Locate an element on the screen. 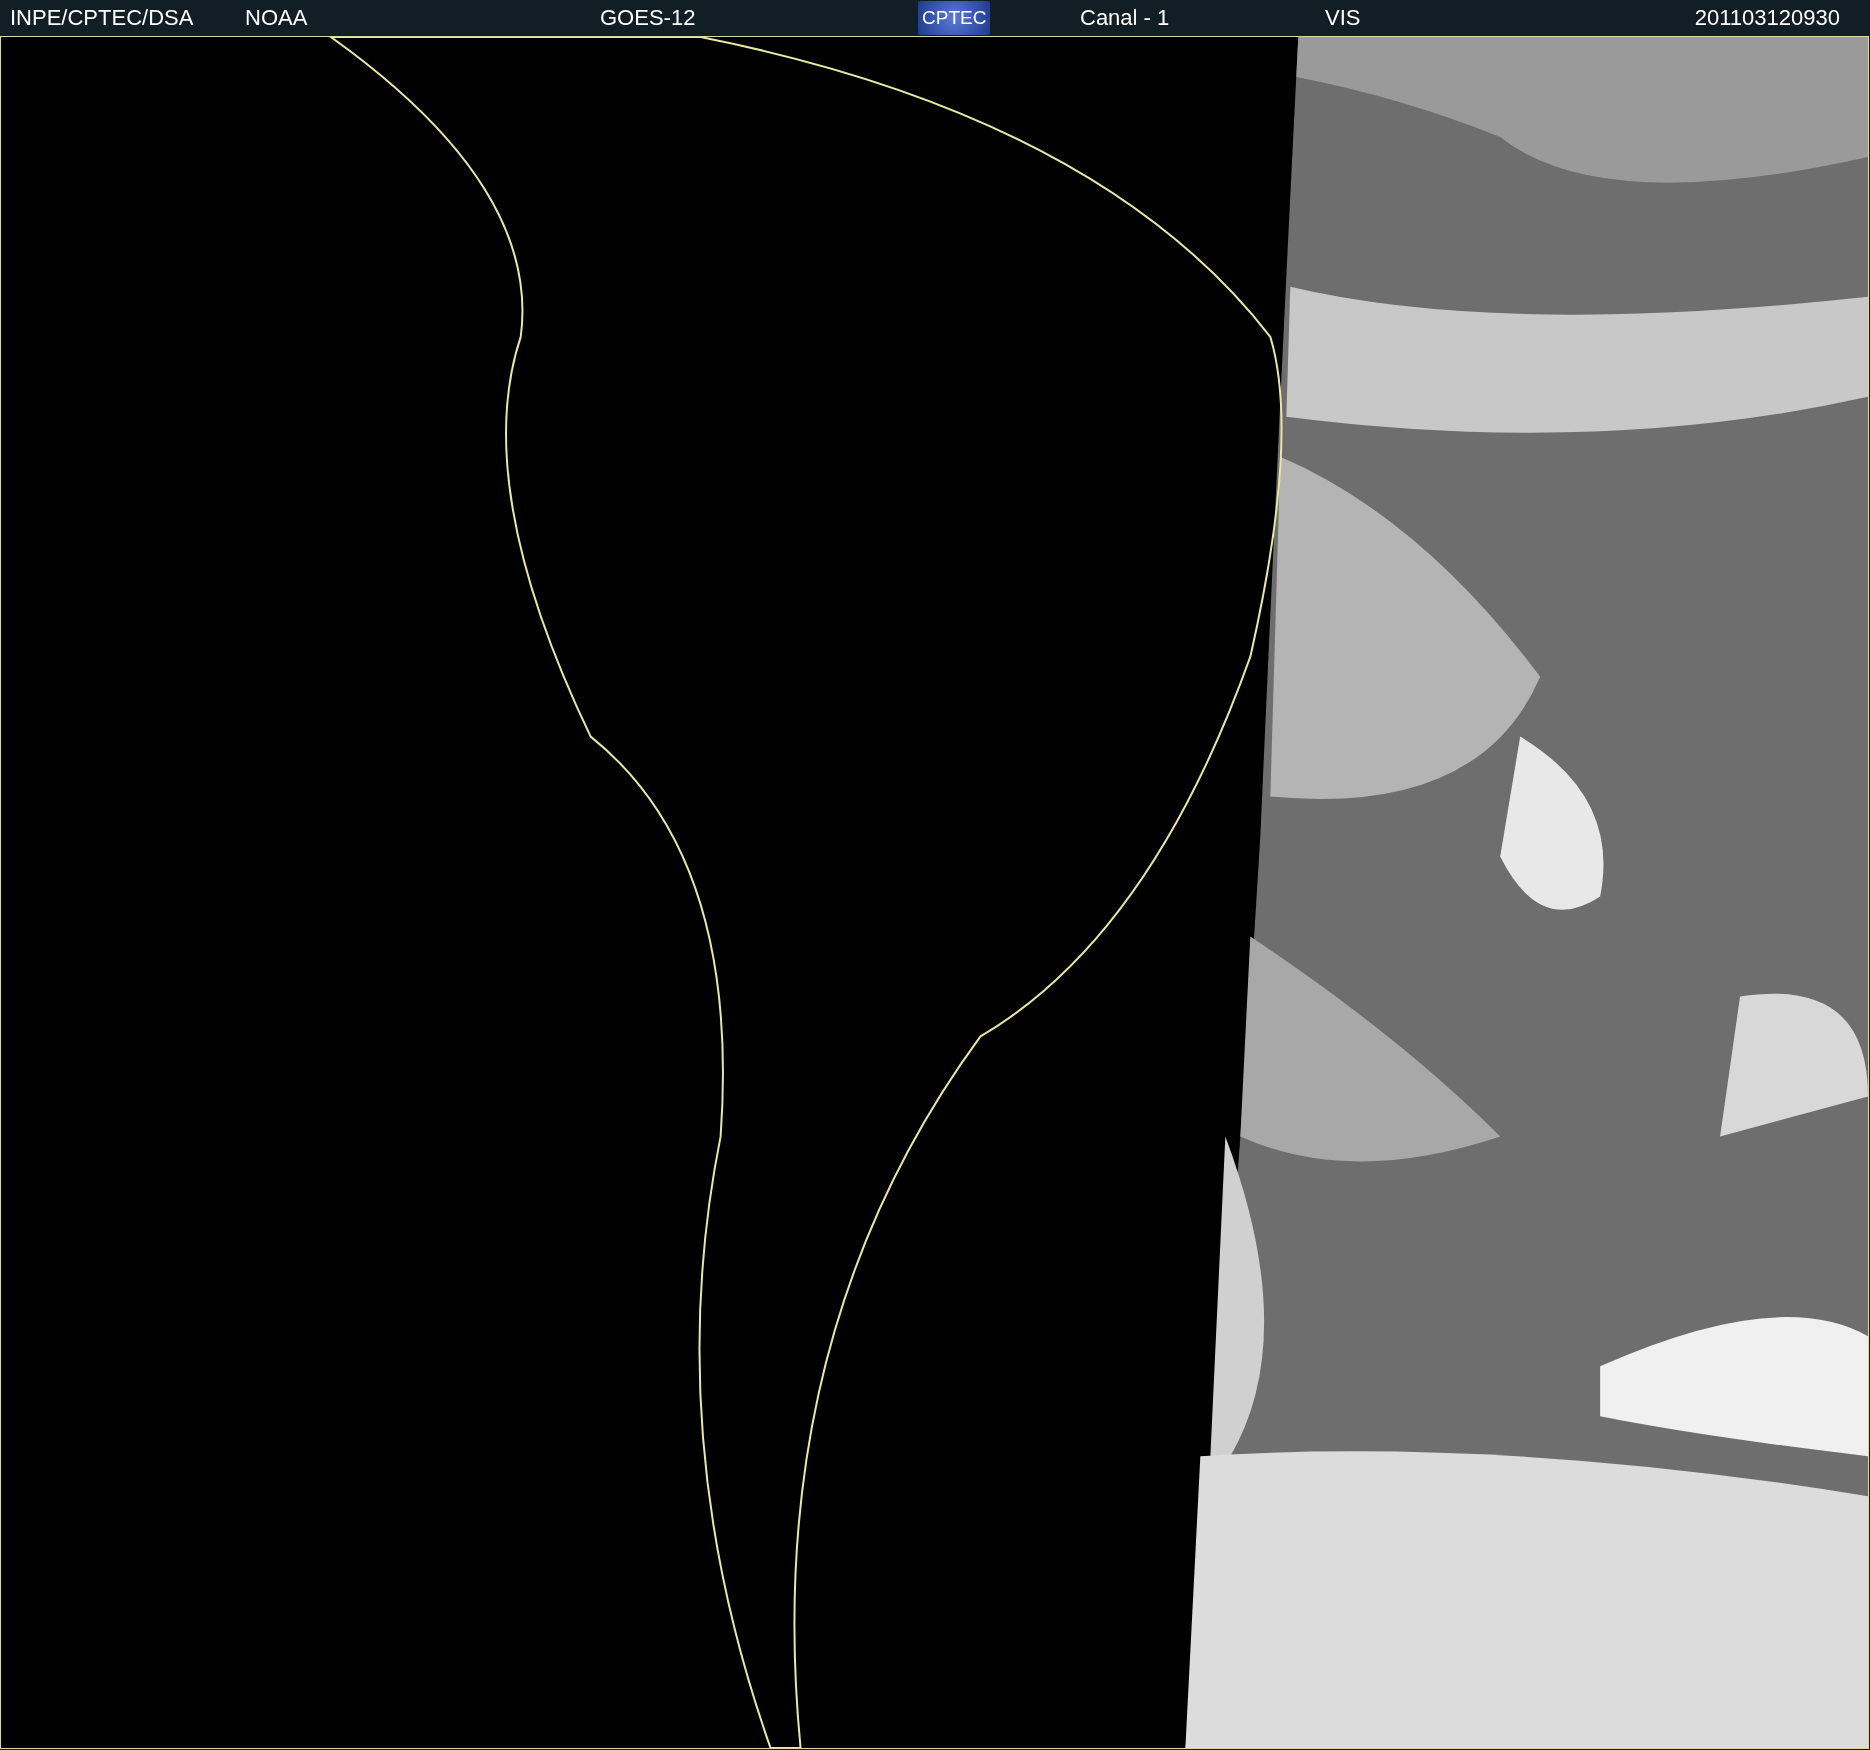 This screenshot has width=1870, height=1750. header-label: GOES-12 is located at coordinates (648, 17).